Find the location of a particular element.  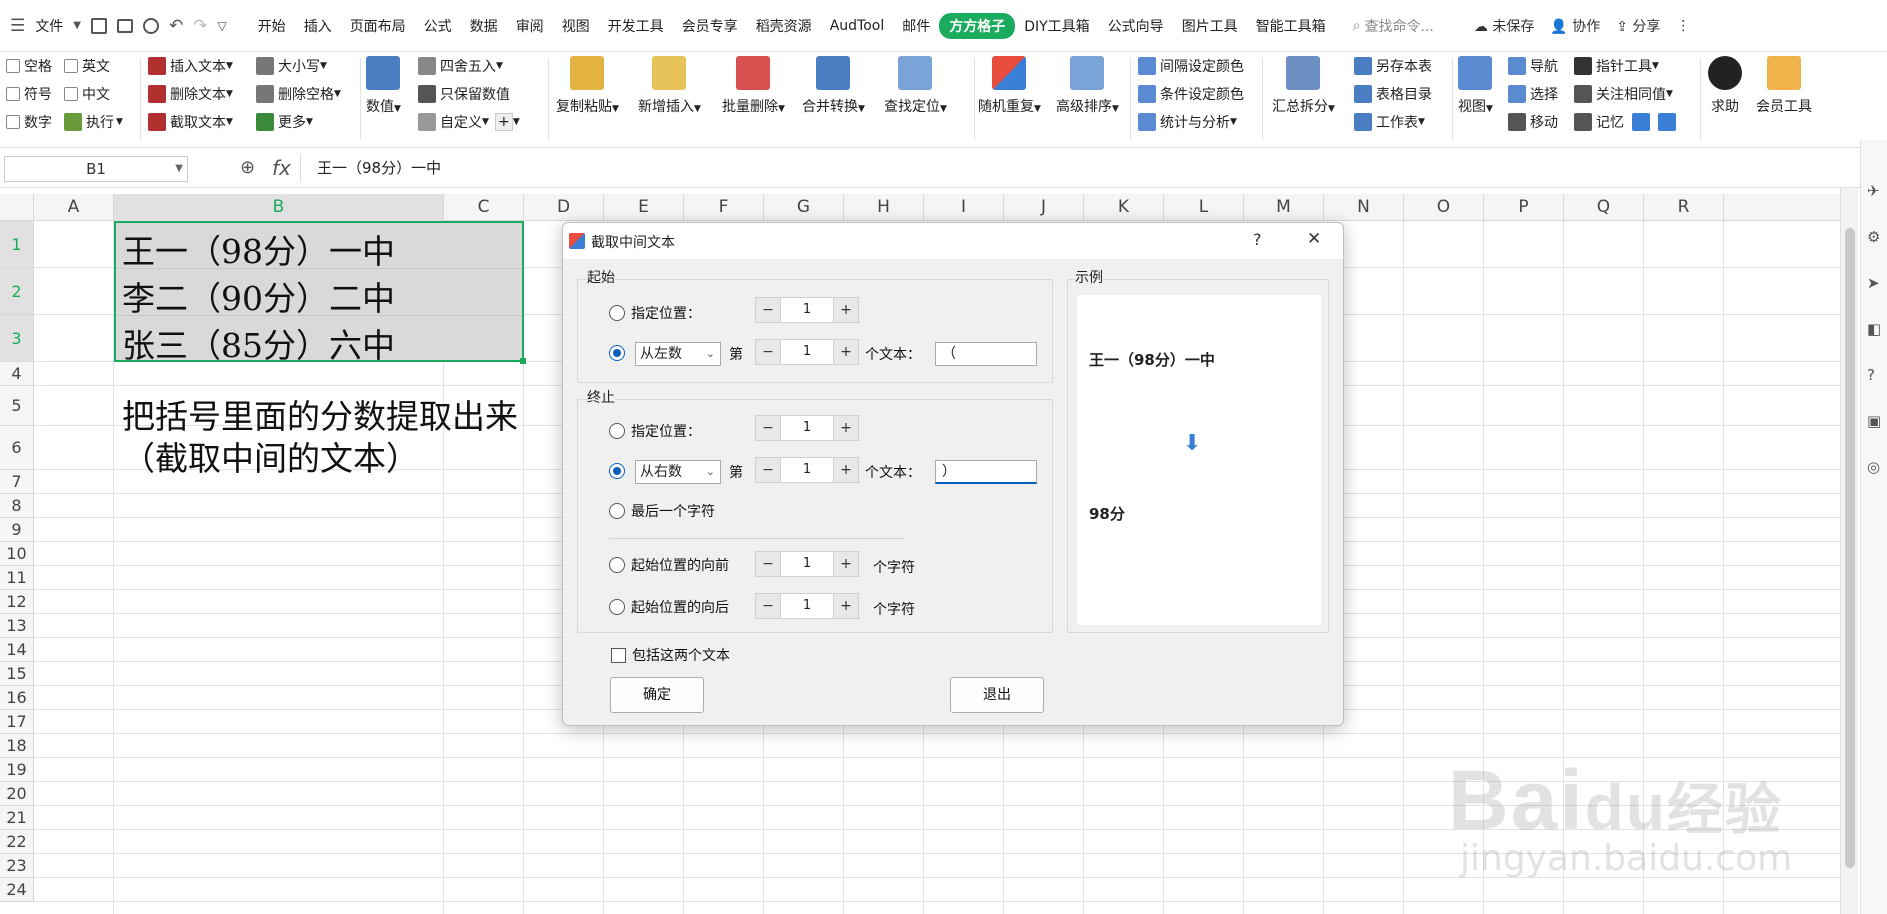

before-start-radio is located at coordinates (617, 565).